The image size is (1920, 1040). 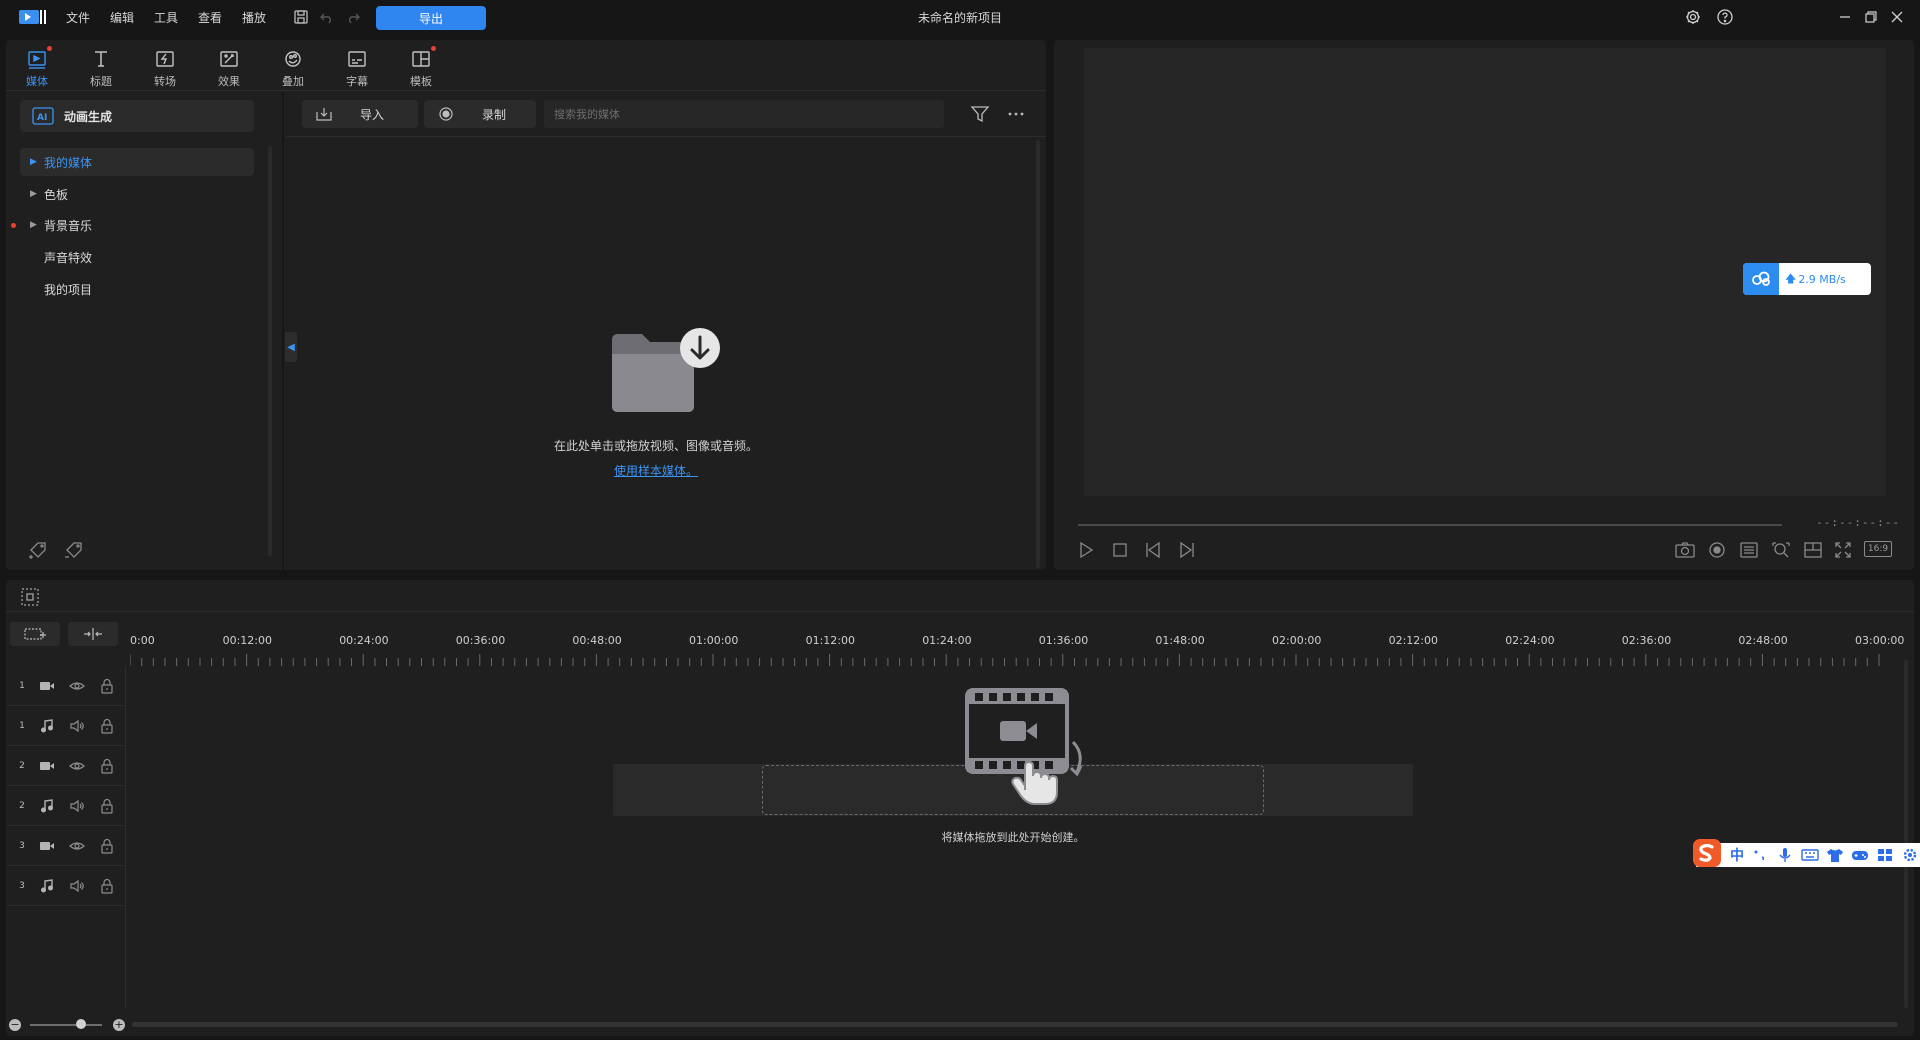 What do you see at coordinates (1843, 550) in the screenshot?
I see `fullscreen-icon` at bounding box center [1843, 550].